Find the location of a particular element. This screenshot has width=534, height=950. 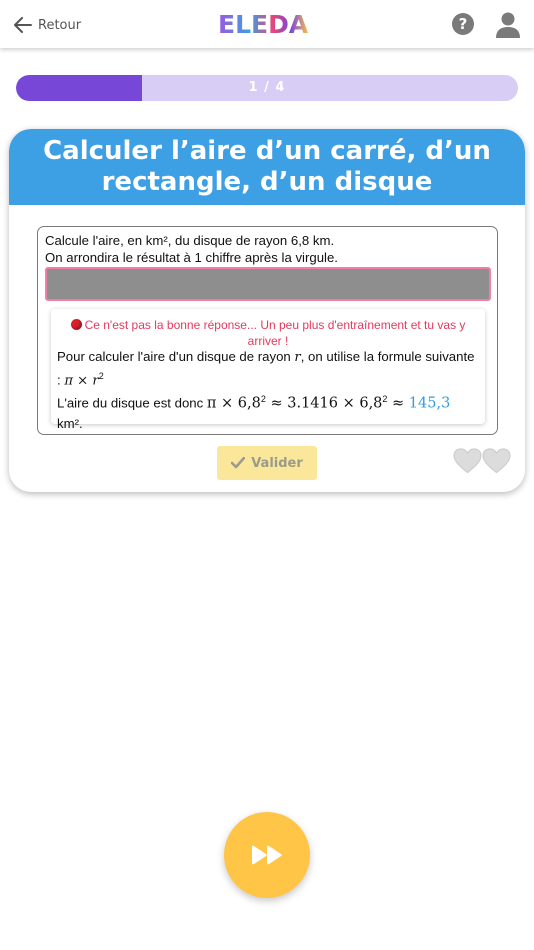

lives is located at coordinates (482, 462).